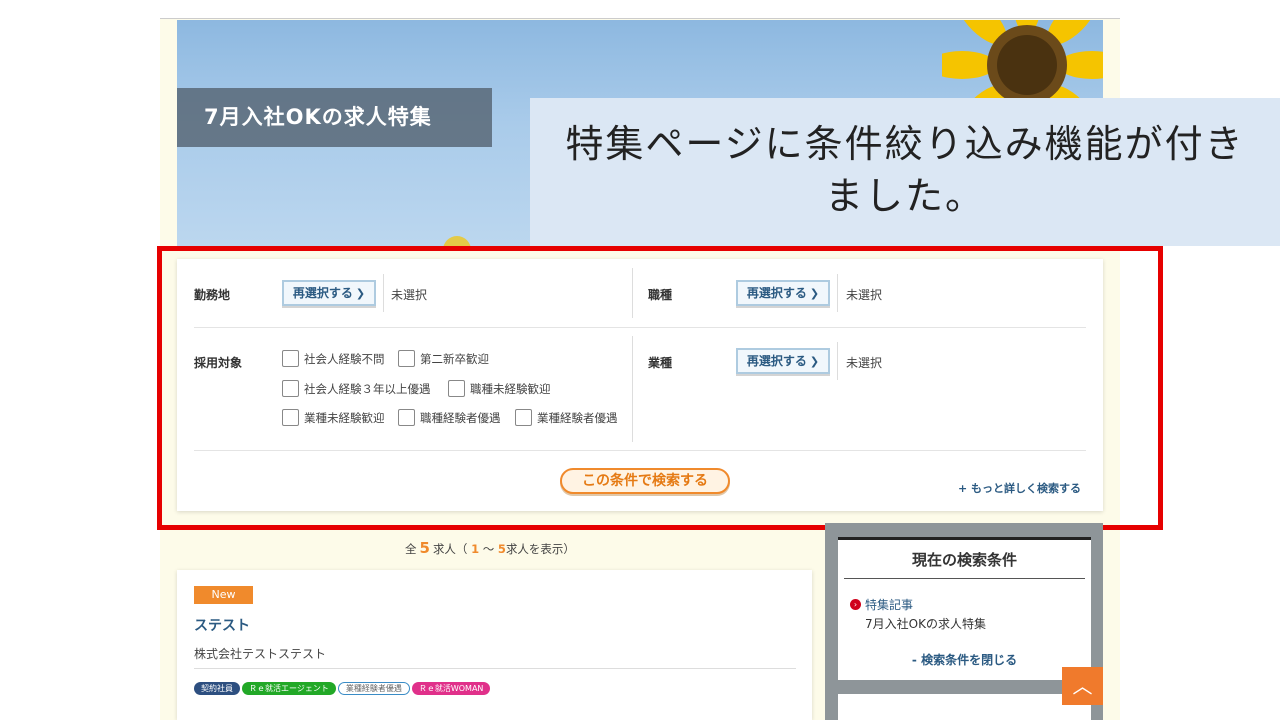 This screenshot has width=1280, height=720. What do you see at coordinates (495, 668) in the screenshot?
I see `card-divider` at bounding box center [495, 668].